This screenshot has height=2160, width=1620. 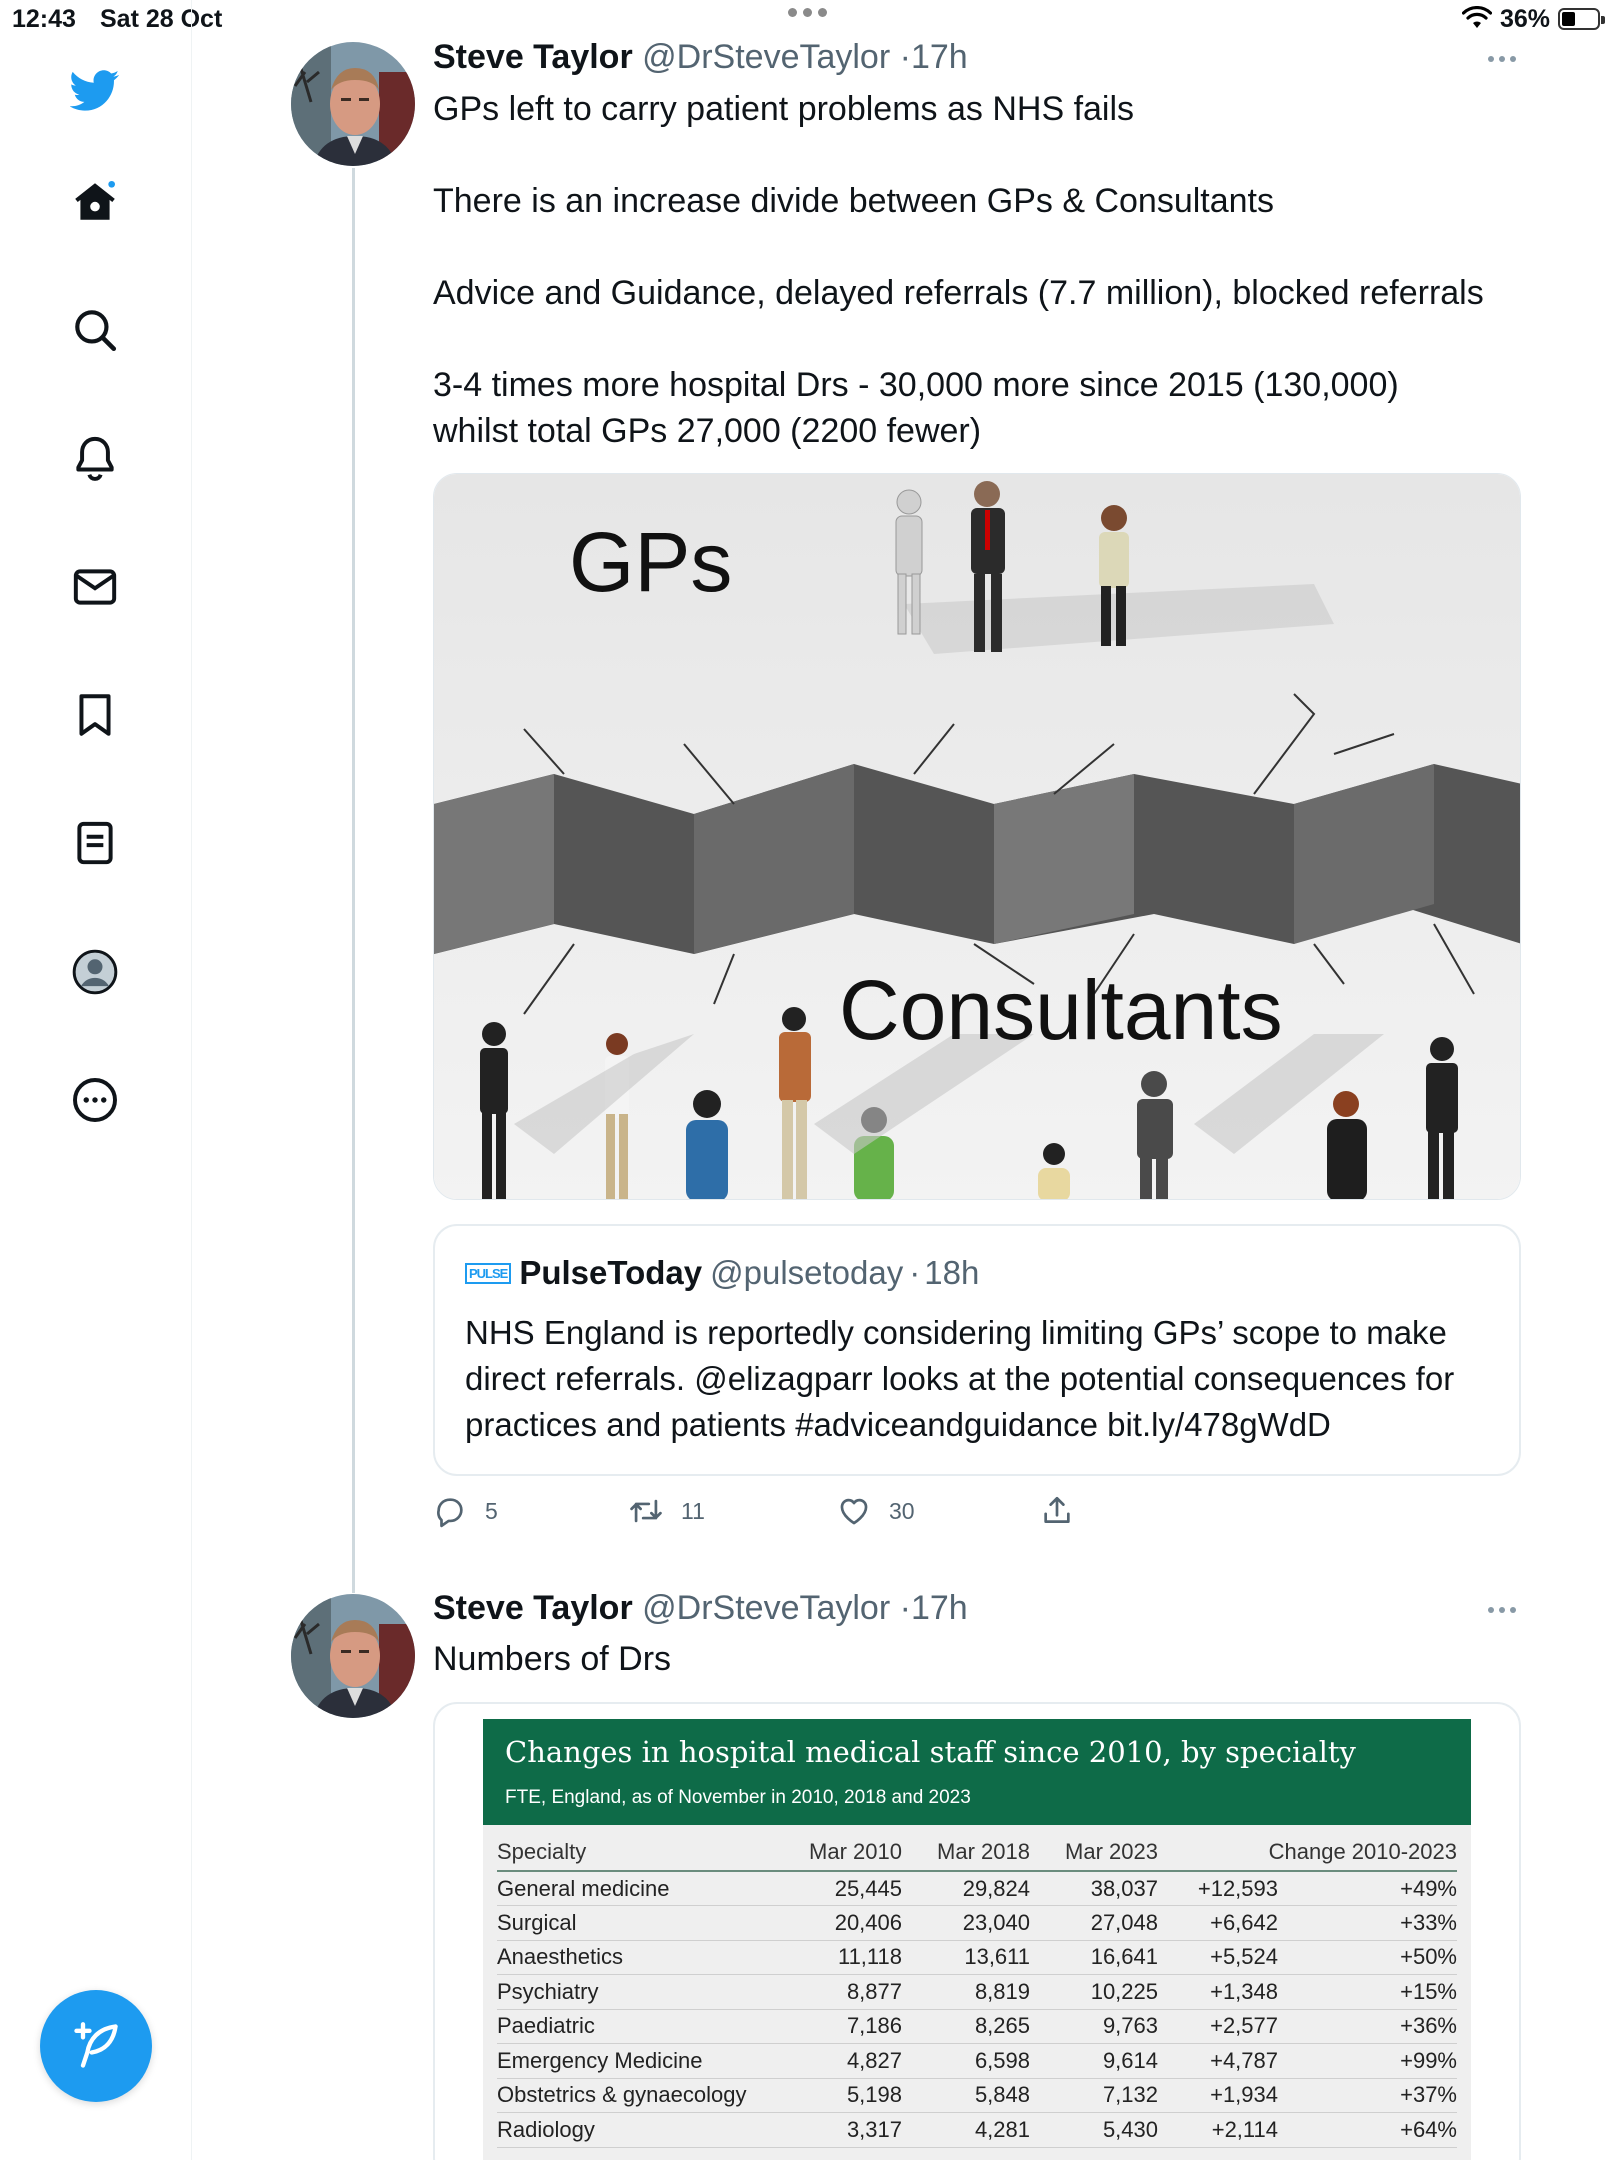 I want to click on home-icon, so click(x=95, y=202).